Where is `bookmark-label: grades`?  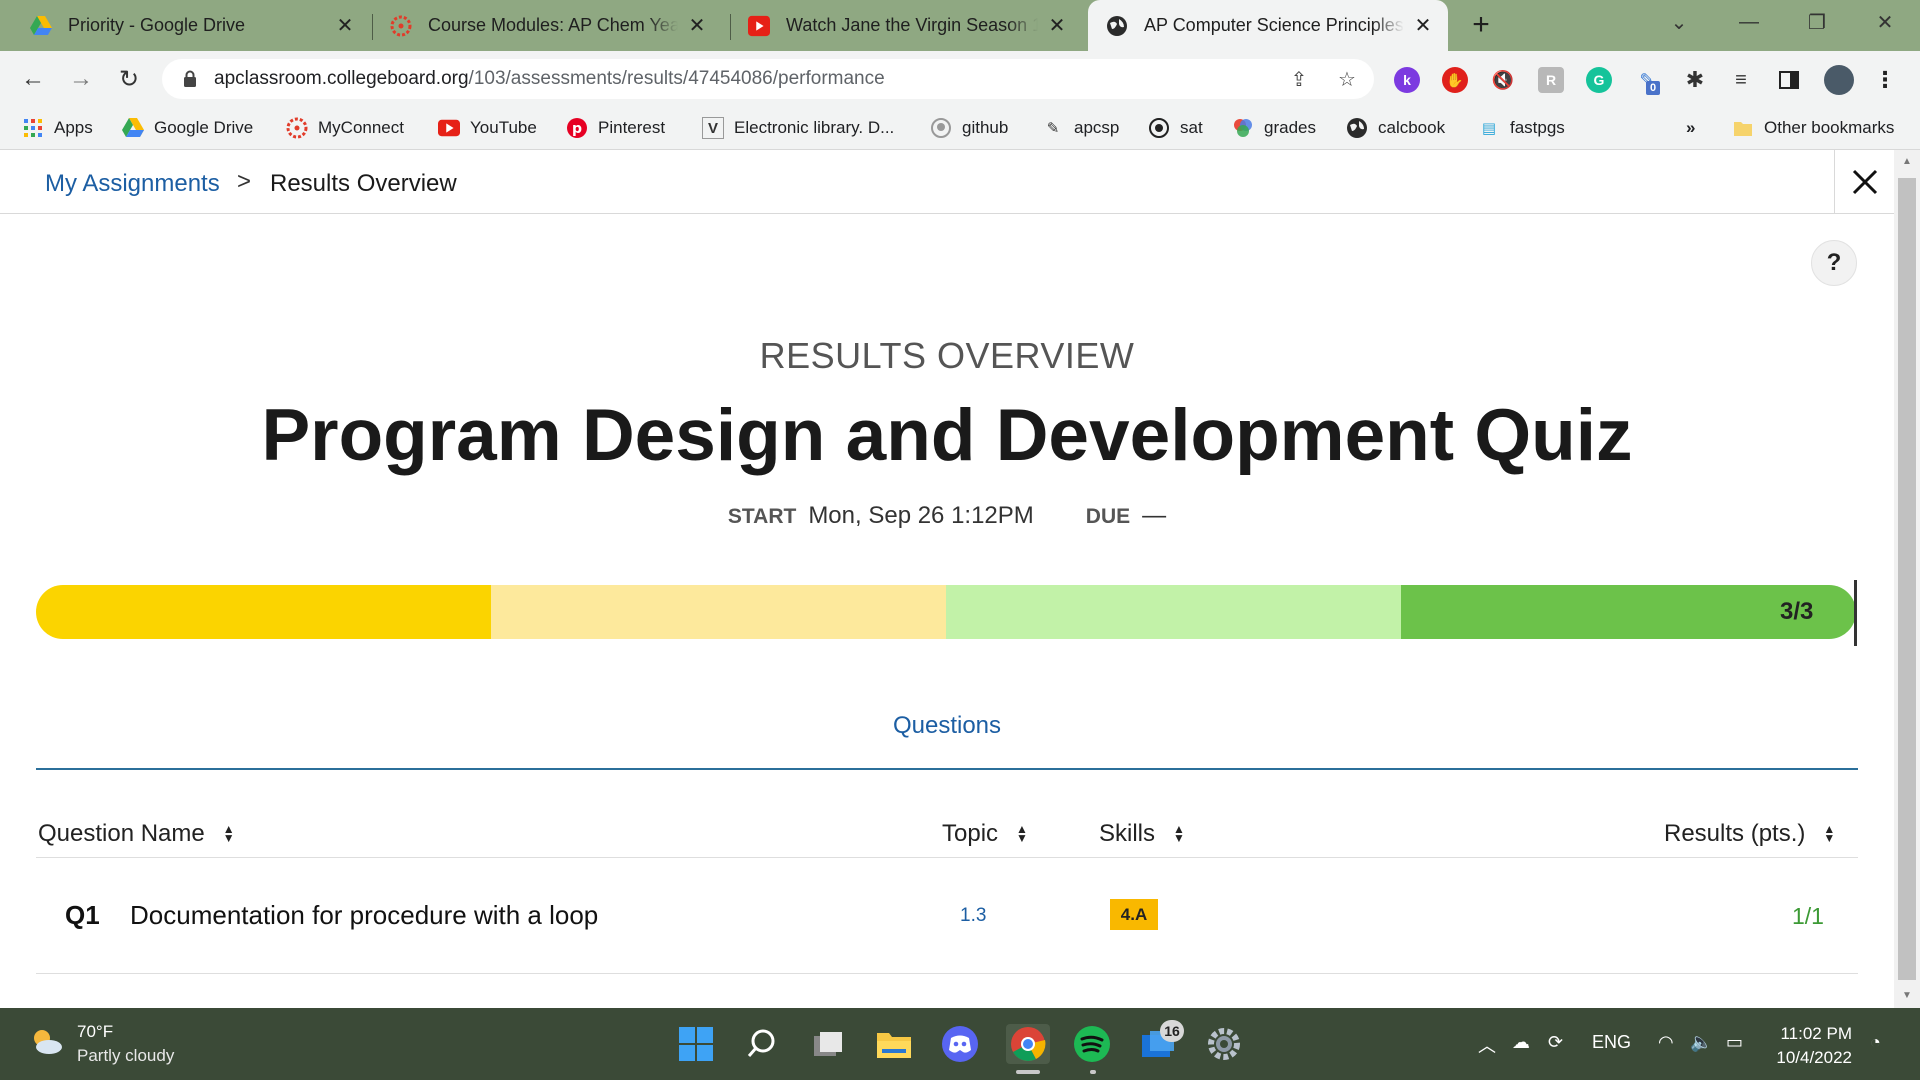 bookmark-label: grades is located at coordinates (1290, 127).